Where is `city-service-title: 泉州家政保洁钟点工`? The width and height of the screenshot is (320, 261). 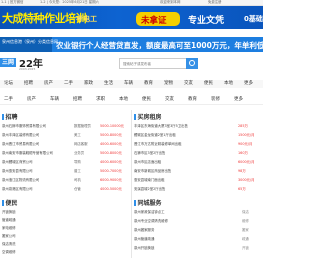 city-service-title: 泉州家政保洁钟点工 is located at coordinates (149, 212).